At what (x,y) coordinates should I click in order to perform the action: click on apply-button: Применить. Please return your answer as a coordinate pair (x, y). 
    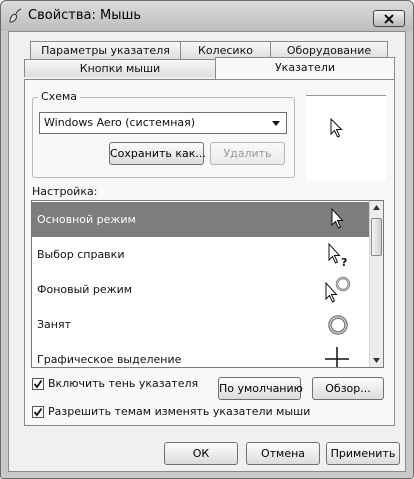
    Looking at the image, I should click on (363, 453).